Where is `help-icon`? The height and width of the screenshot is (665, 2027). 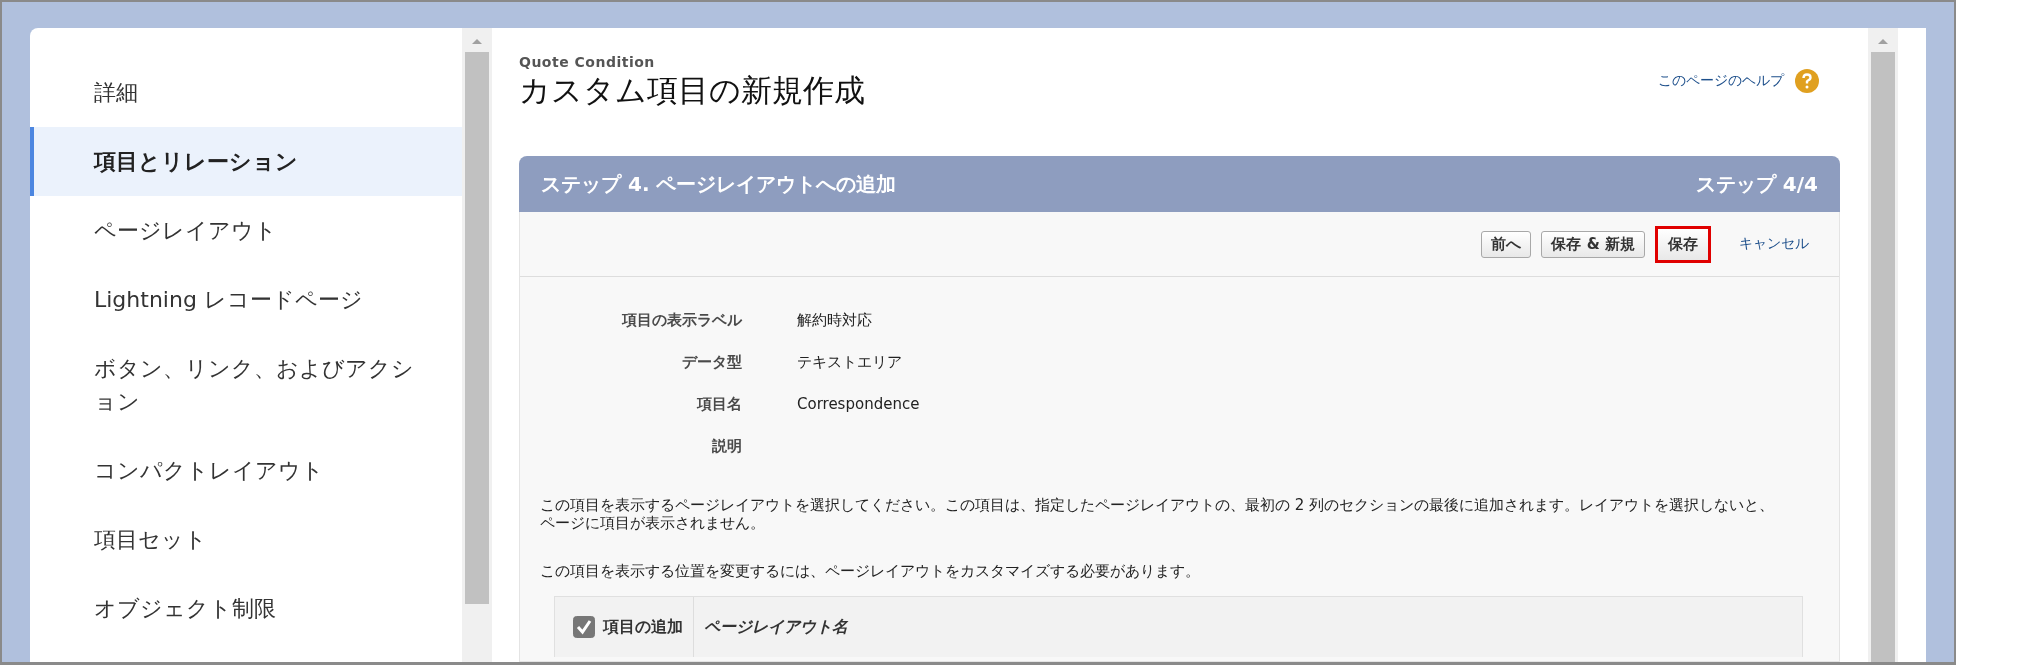 help-icon is located at coordinates (1807, 81).